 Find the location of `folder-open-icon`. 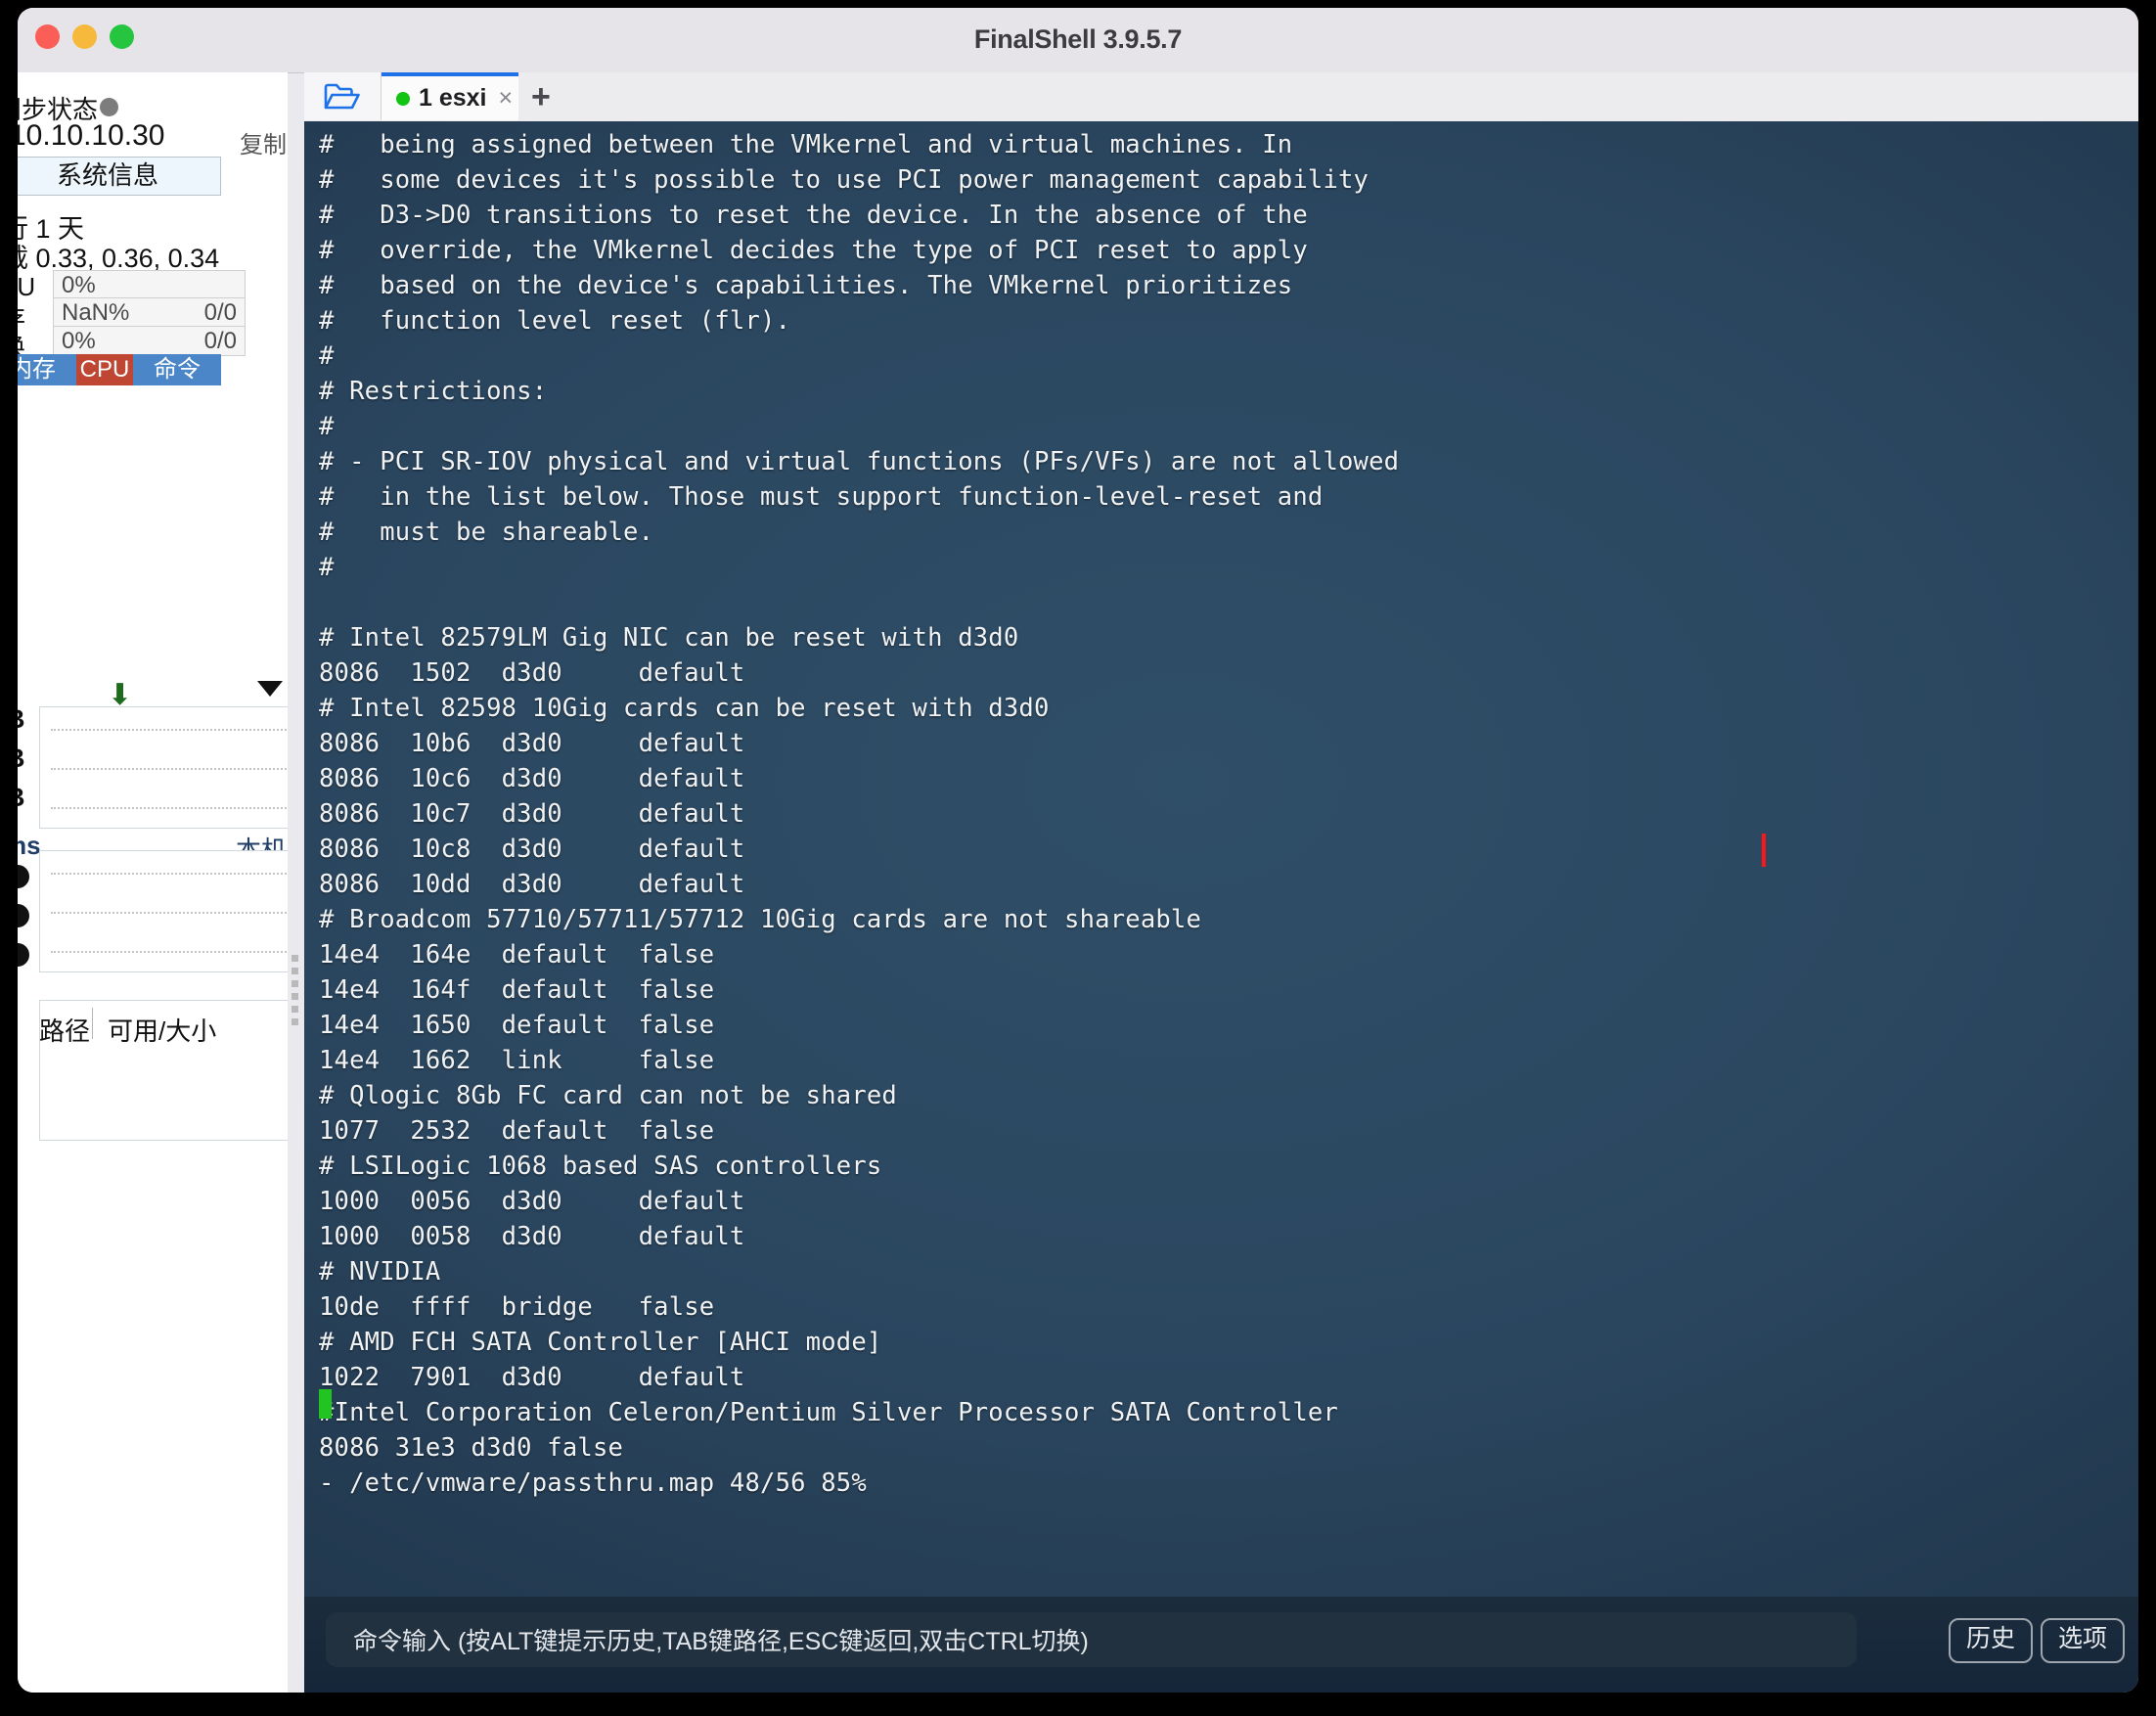

folder-open-icon is located at coordinates (342, 96).